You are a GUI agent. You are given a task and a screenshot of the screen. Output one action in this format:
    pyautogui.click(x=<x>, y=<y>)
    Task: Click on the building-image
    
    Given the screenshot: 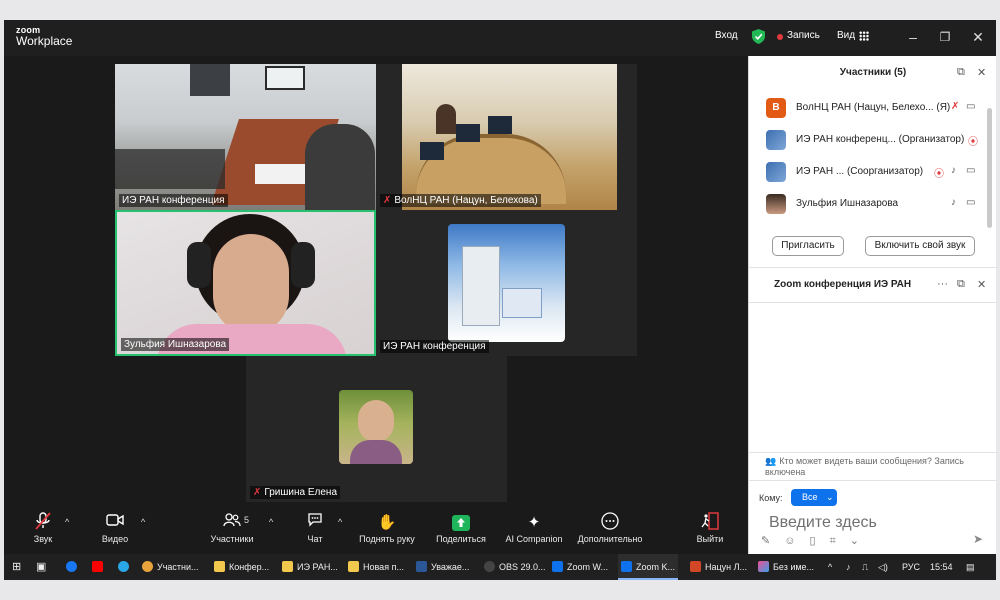 What is the action you would take?
    pyautogui.click(x=481, y=286)
    